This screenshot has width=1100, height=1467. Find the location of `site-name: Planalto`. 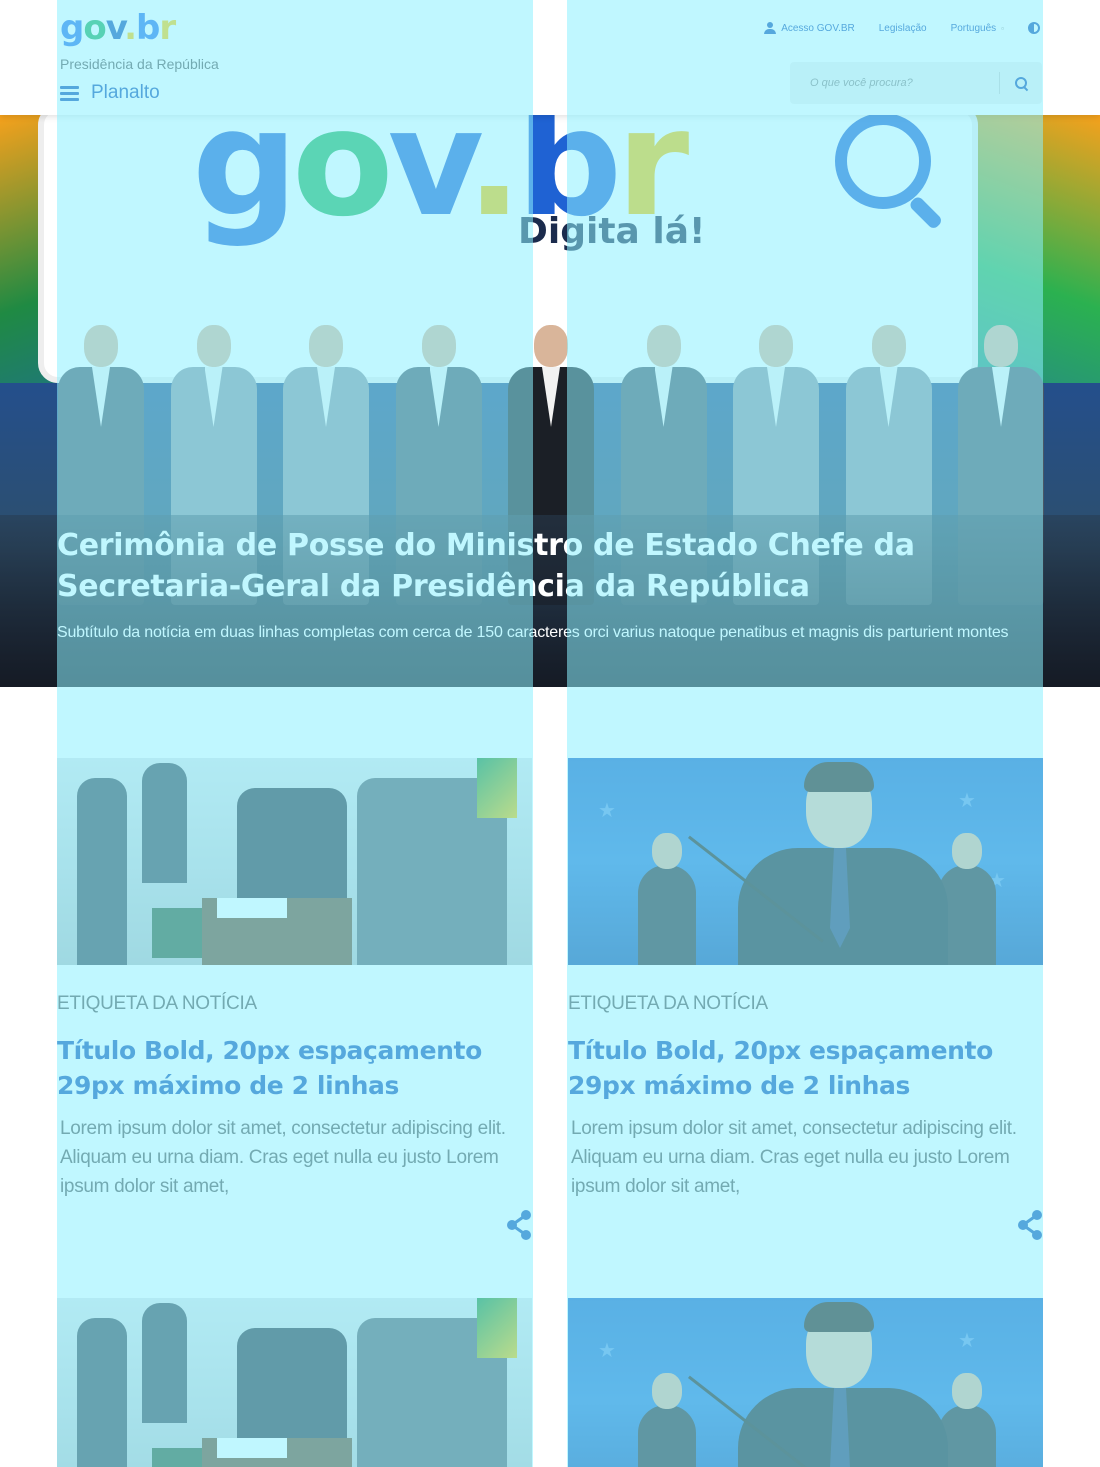

site-name: Planalto is located at coordinates (125, 92).